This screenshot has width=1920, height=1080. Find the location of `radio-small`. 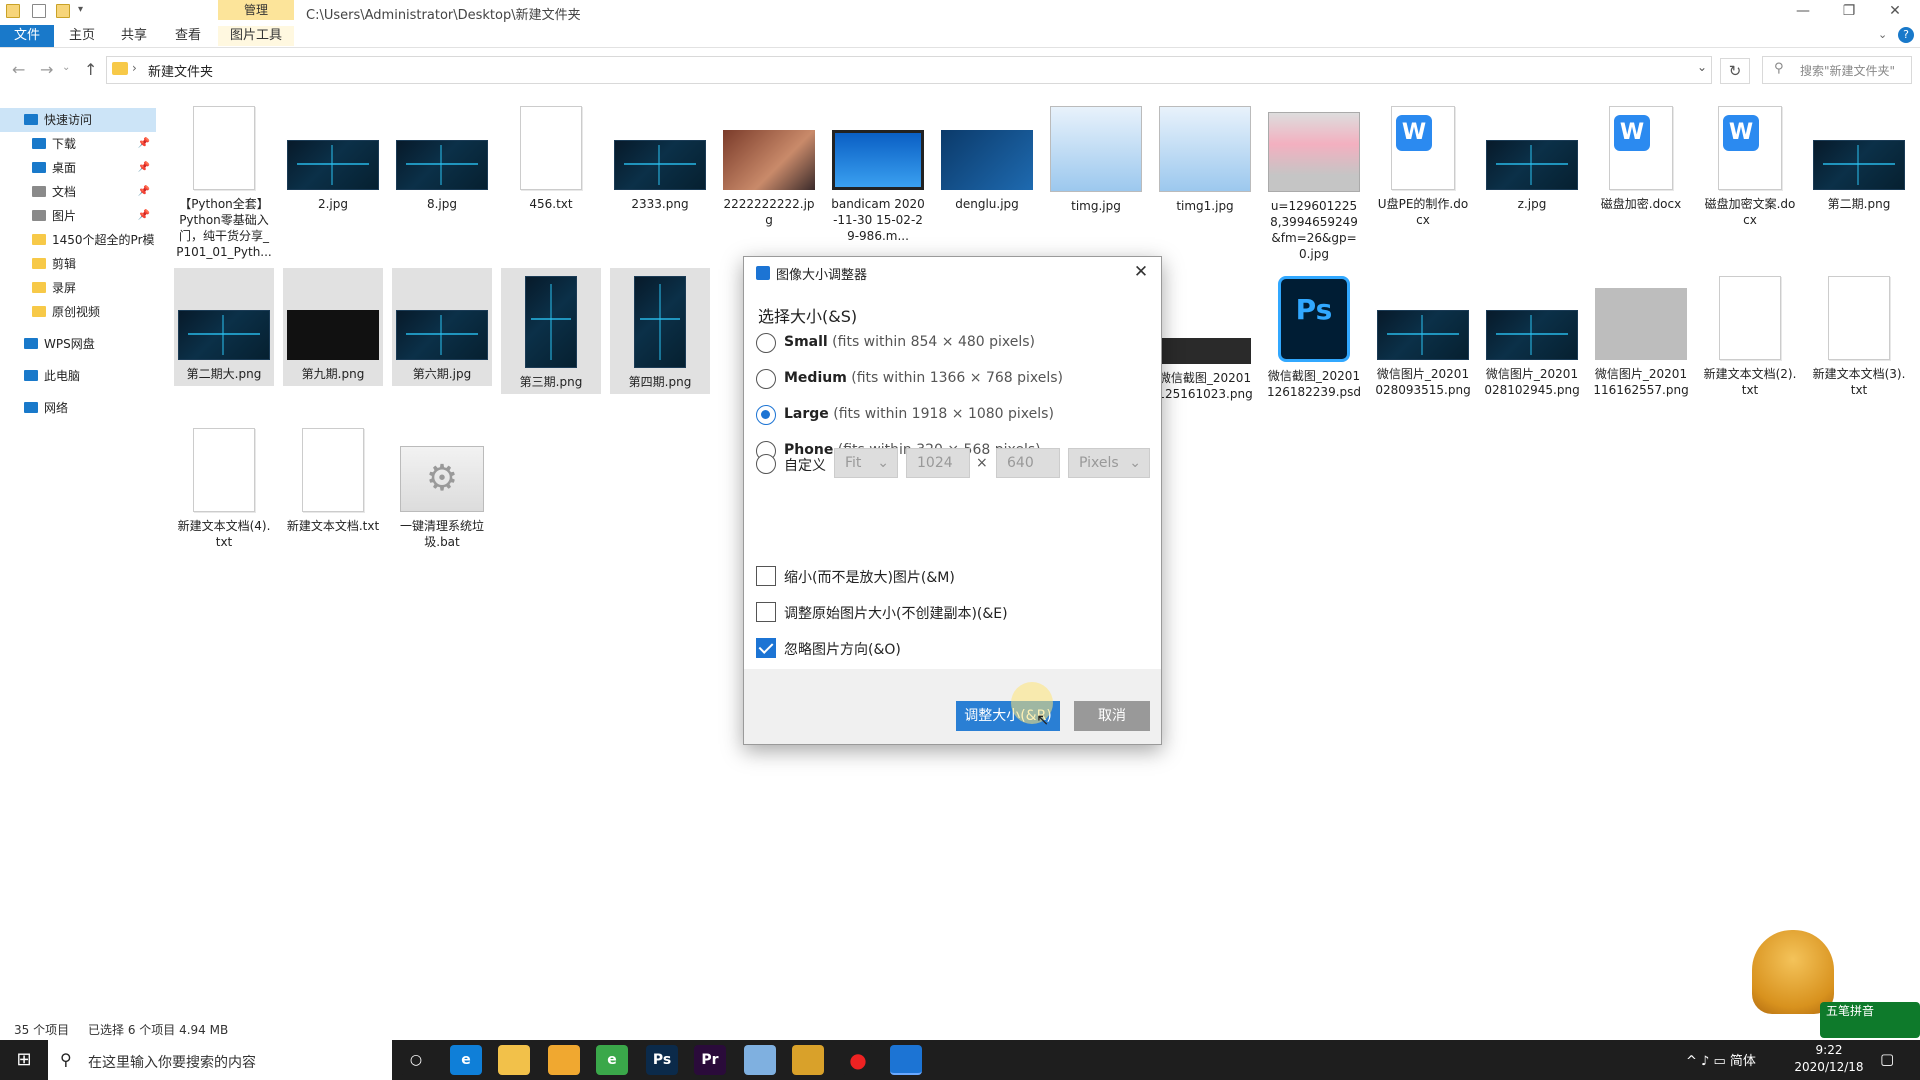

radio-small is located at coordinates (766, 343).